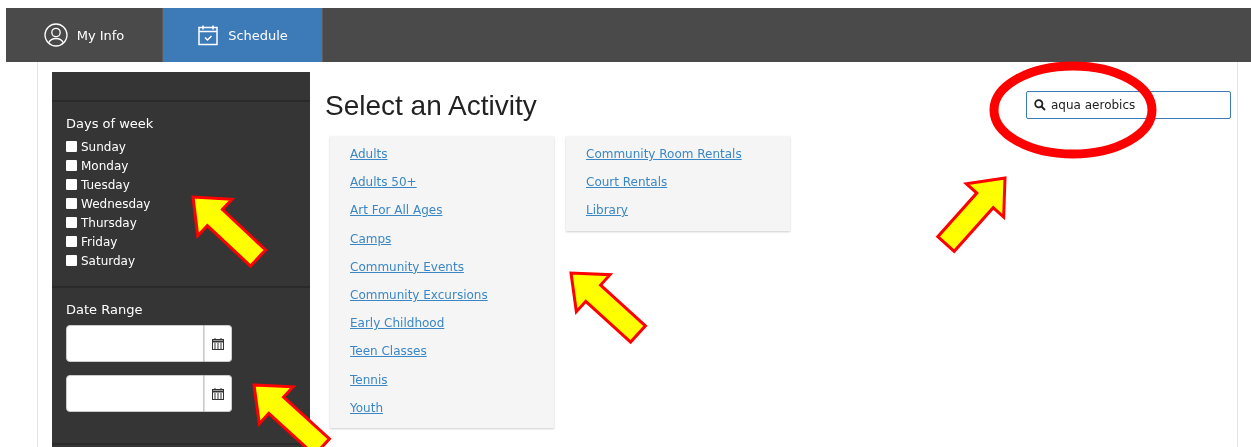 Image resolution: width=1251 pixels, height=447 pixels. Describe the element at coordinates (105, 165) in the screenshot. I see `checkbox-label: Monday` at that location.